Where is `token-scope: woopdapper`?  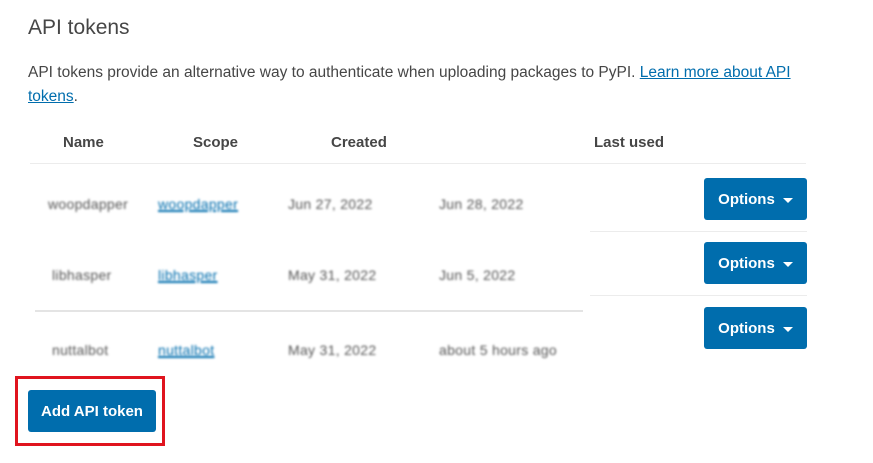 token-scope: woopdapper is located at coordinates (198, 204).